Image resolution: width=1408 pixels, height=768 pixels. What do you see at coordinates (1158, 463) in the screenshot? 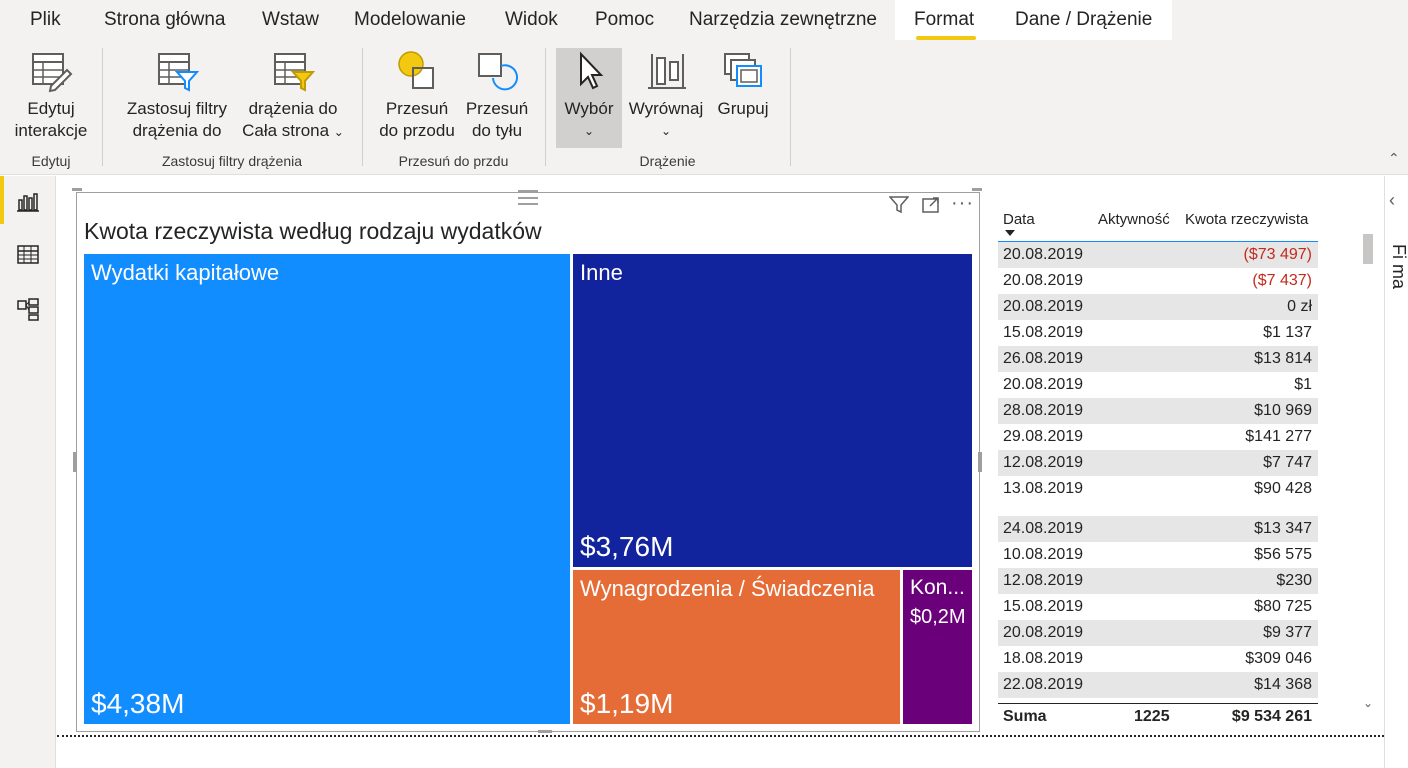
I see `table-row: 12.08.2019 $7 747` at bounding box center [1158, 463].